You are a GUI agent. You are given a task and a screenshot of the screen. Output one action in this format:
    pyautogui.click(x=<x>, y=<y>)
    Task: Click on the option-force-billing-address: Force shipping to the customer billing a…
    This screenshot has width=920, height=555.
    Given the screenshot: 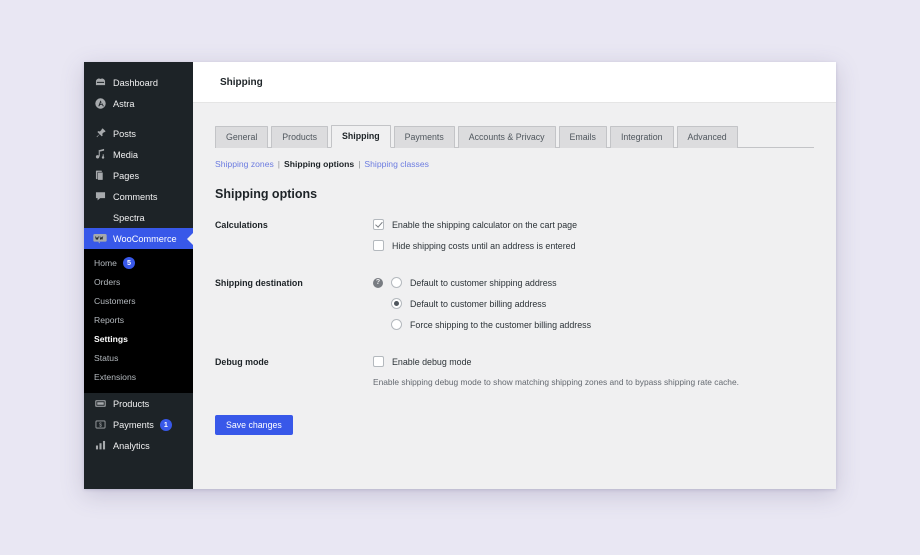 What is the action you would take?
    pyautogui.click(x=604, y=325)
    